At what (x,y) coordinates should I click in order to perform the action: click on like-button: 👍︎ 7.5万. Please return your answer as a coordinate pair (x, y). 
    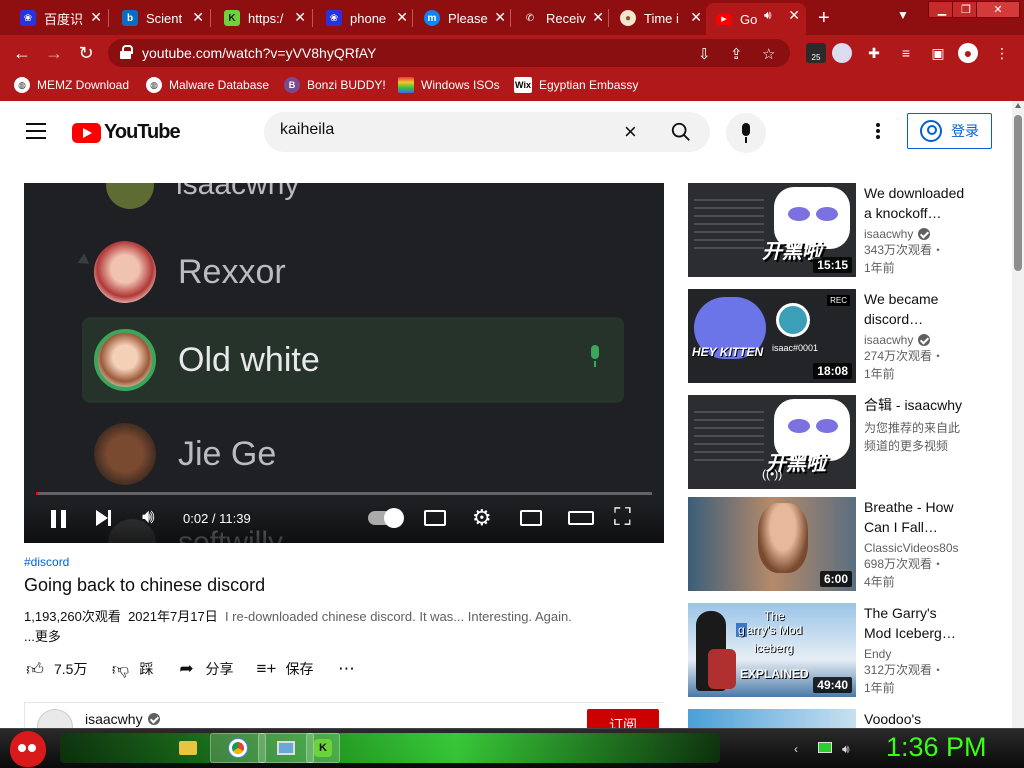
    Looking at the image, I should click on (55, 669).